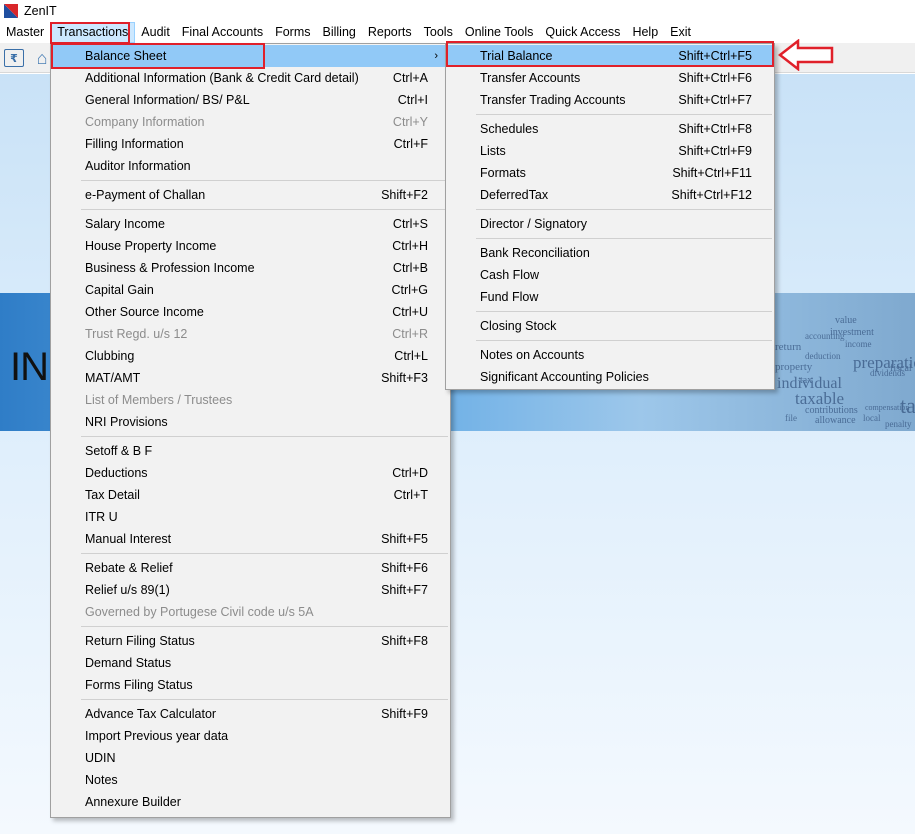  Describe the element at coordinates (409, 290) in the screenshot. I see `menu-item-shortcut: Ctrl+G` at that location.